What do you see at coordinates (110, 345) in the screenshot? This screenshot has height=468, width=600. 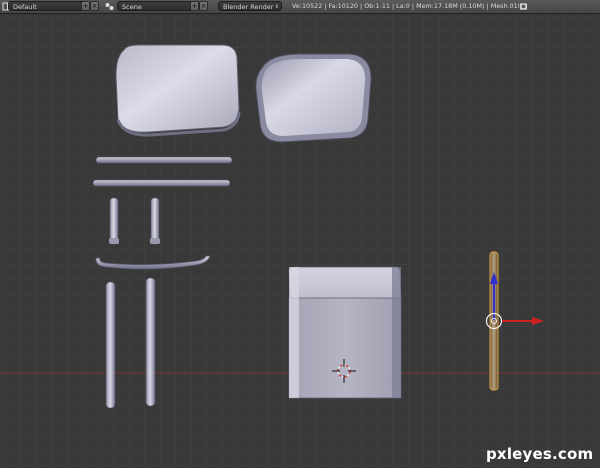 I see `leg-left-mesh` at bounding box center [110, 345].